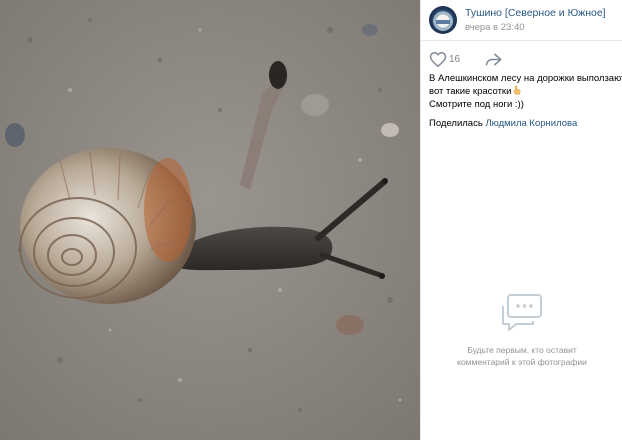 This screenshot has width=622, height=440. I want to click on shared-by: Поделилась Людмила Корнилова, so click(503, 123).